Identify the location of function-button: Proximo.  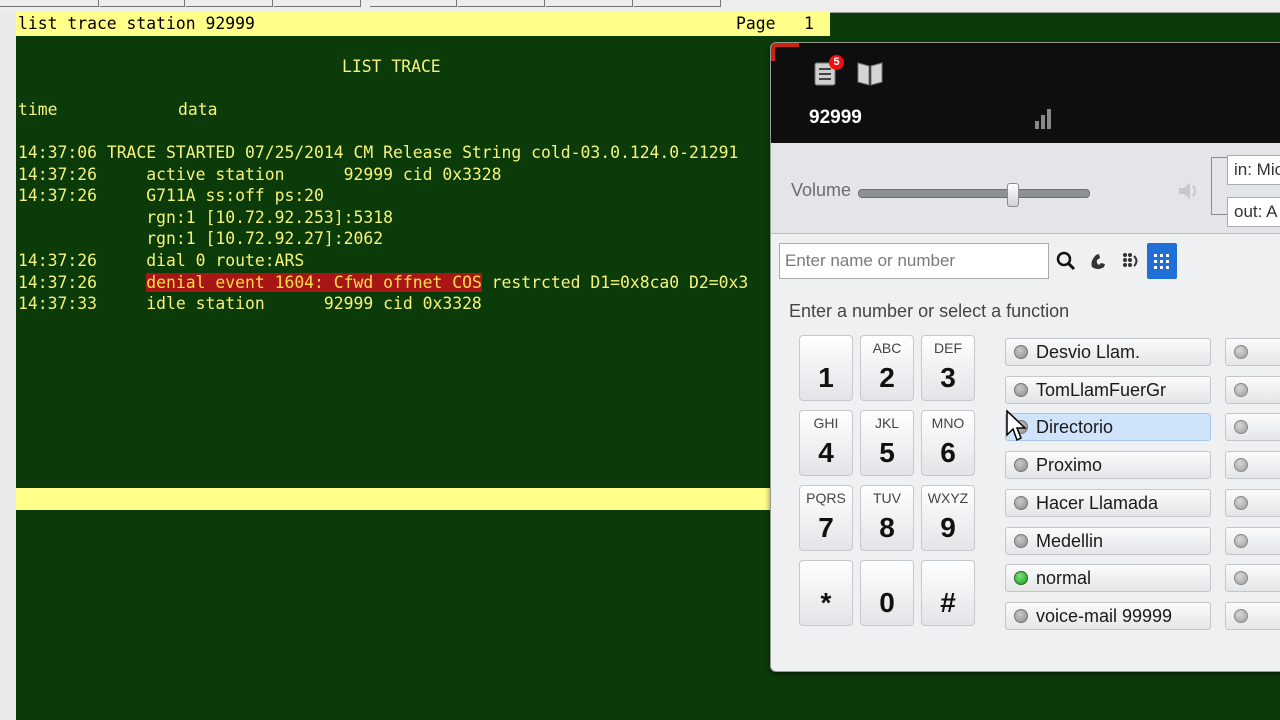
(1108, 465).